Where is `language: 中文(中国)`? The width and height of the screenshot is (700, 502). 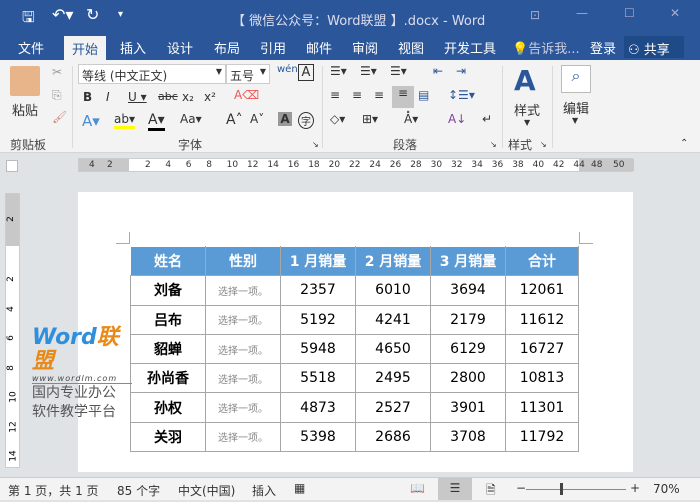
language: 中文(中国) is located at coordinates (206, 490).